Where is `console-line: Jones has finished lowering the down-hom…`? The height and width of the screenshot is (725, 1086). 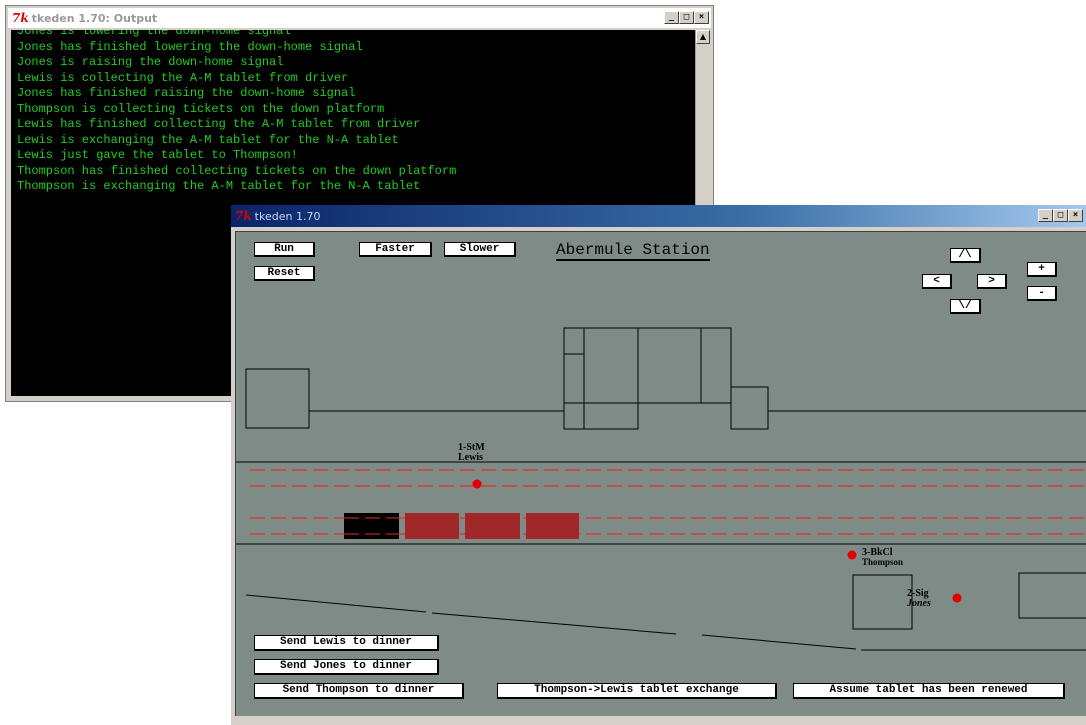
console-line: Jones has finished lowering the down-hom… is located at coordinates (190, 46).